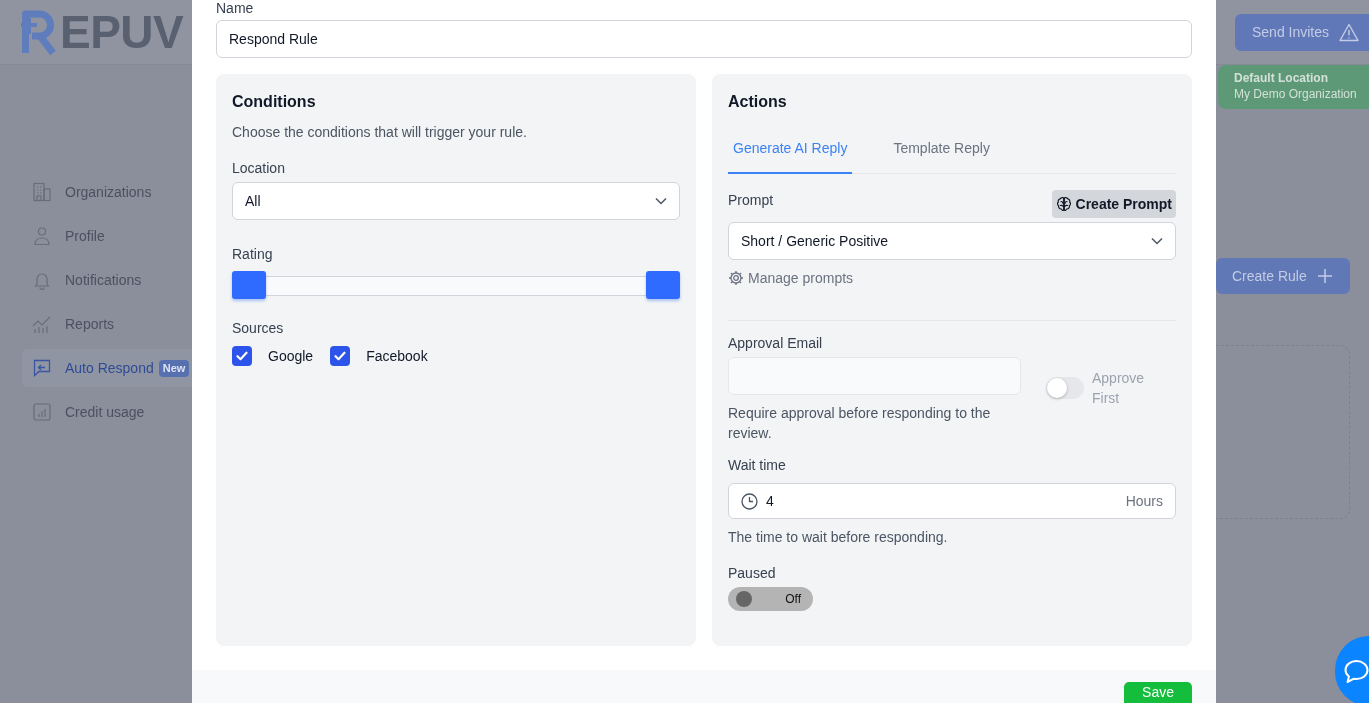 Image resolution: width=1369 pixels, height=703 pixels. I want to click on help-text: The time to wait before responding., so click(838, 537).